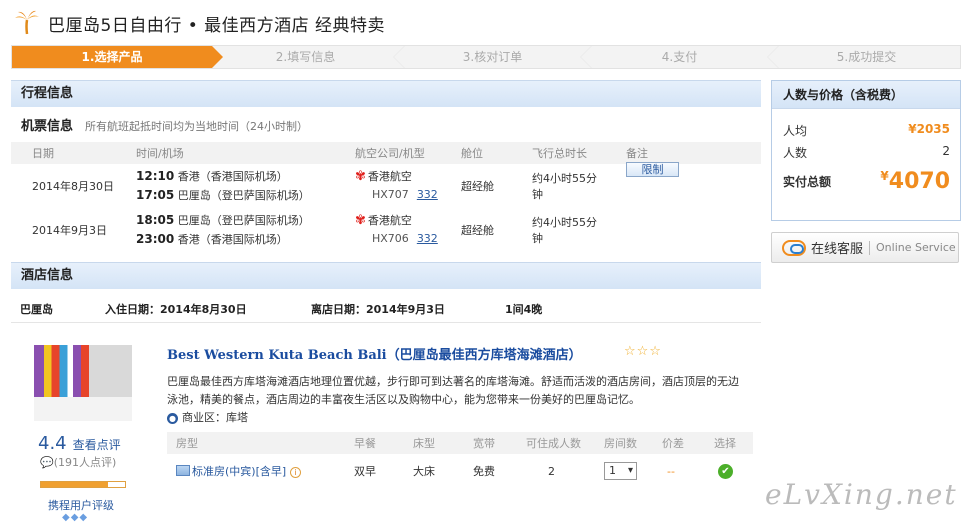  Describe the element at coordinates (63, 153) in the screenshot. I see `col-date: 日期` at that location.